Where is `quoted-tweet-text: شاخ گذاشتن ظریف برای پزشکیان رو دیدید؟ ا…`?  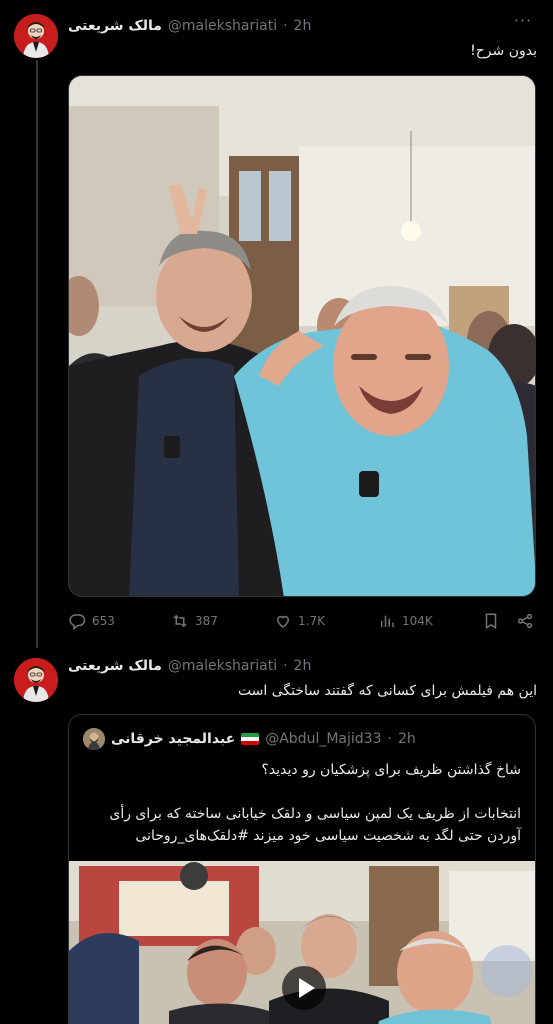 quoted-tweet-text: شاخ گذاشتن ظریف برای پزشکیان رو دیدید؟ ا… is located at coordinates (301, 803).